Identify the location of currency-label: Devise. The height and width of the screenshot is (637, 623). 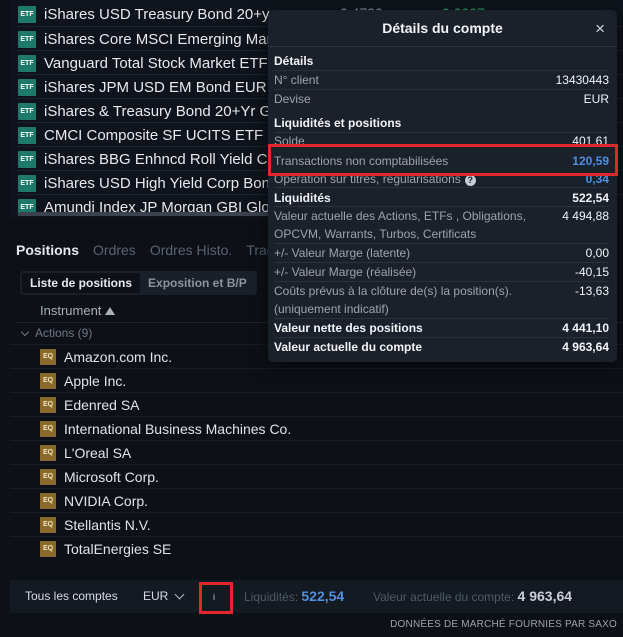
(292, 99).